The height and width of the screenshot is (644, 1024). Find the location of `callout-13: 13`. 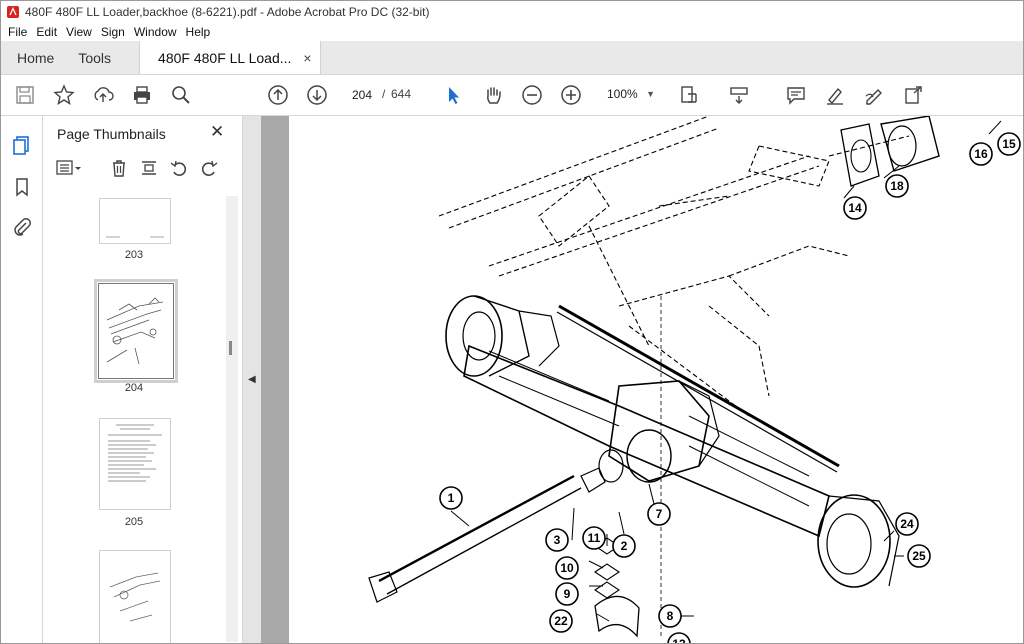

callout-13: 13 is located at coordinates (679, 637).